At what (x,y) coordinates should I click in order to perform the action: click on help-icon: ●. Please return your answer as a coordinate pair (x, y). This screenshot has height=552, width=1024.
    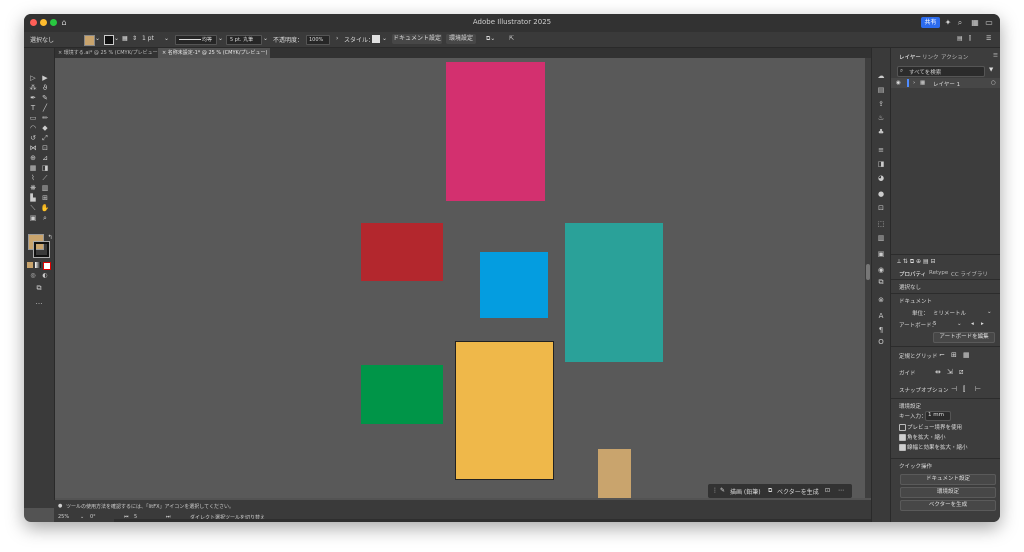
    Looking at the image, I should click on (60, 506).